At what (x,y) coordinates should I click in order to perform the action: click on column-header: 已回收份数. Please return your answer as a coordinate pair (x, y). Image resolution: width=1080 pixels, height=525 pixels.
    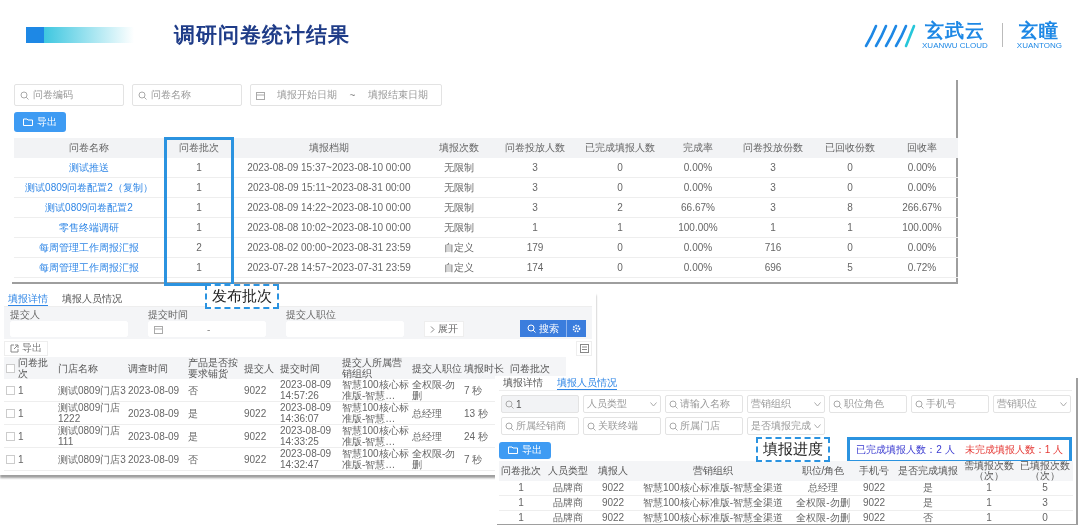
    Looking at the image, I should click on (850, 148).